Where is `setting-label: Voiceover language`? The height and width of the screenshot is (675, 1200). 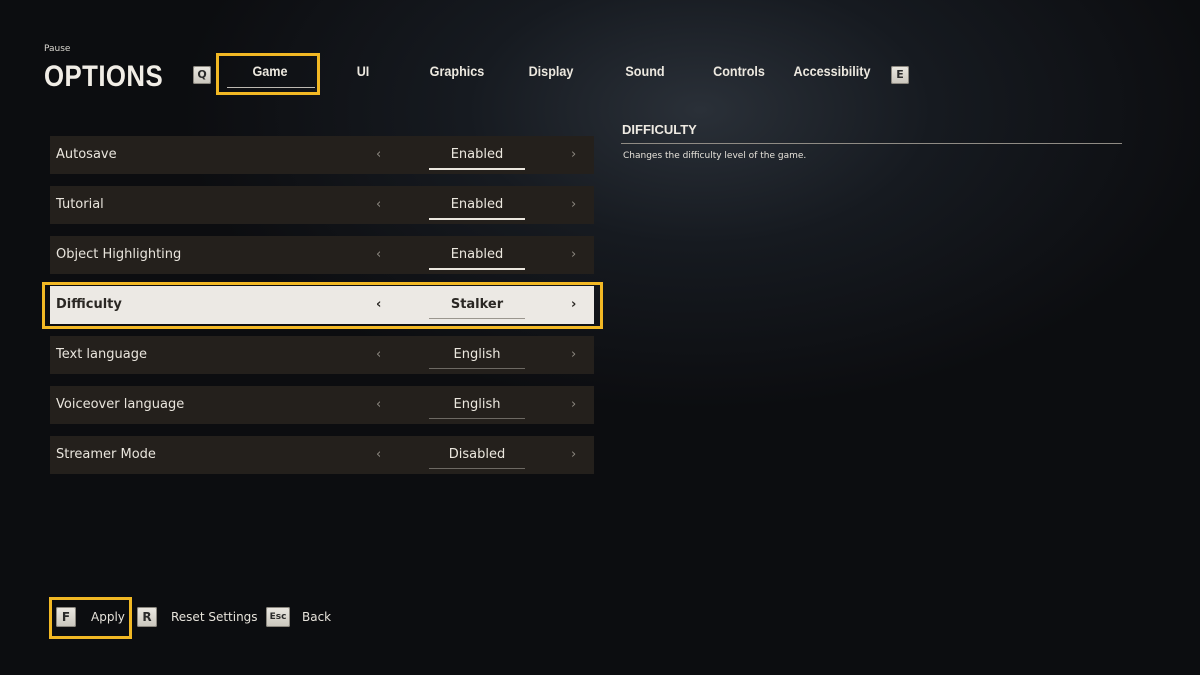
setting-label: Voiceover language is located at coordinates (120, 404).